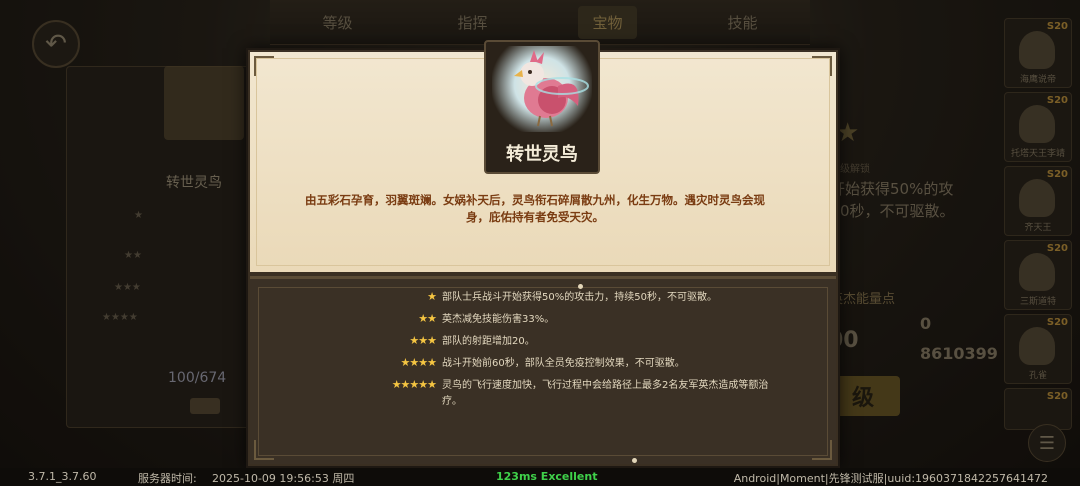 This screenshot has width=1080, height=486. What do you see at coordinates (580, 286) in the screenshot?
I see `divider-dot` at bounding box center [580, 286].